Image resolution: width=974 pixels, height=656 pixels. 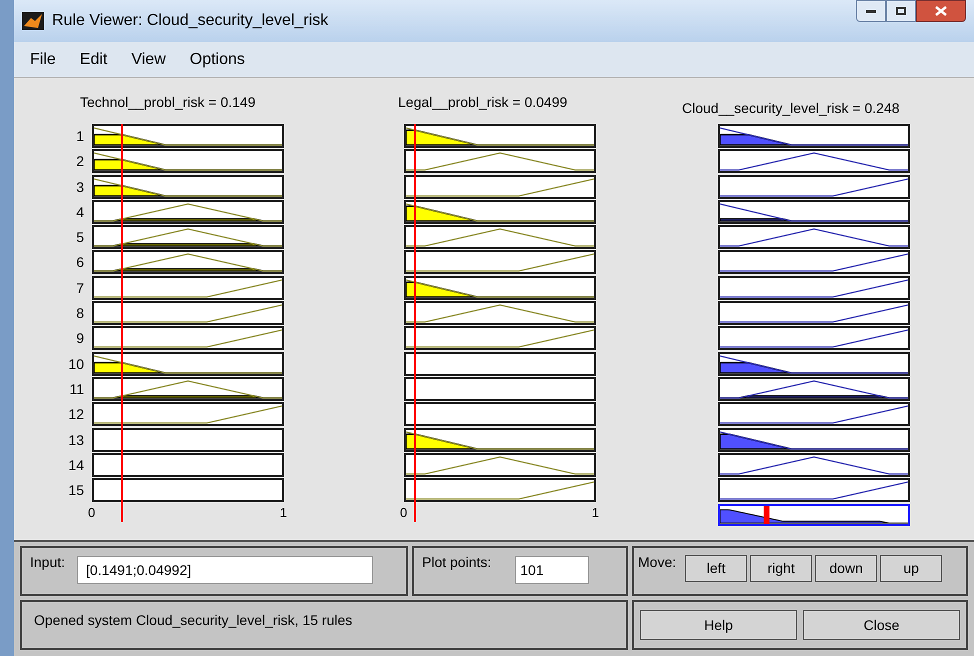 I want to click on plot-points-field: 101, so click(x=552, y=570).